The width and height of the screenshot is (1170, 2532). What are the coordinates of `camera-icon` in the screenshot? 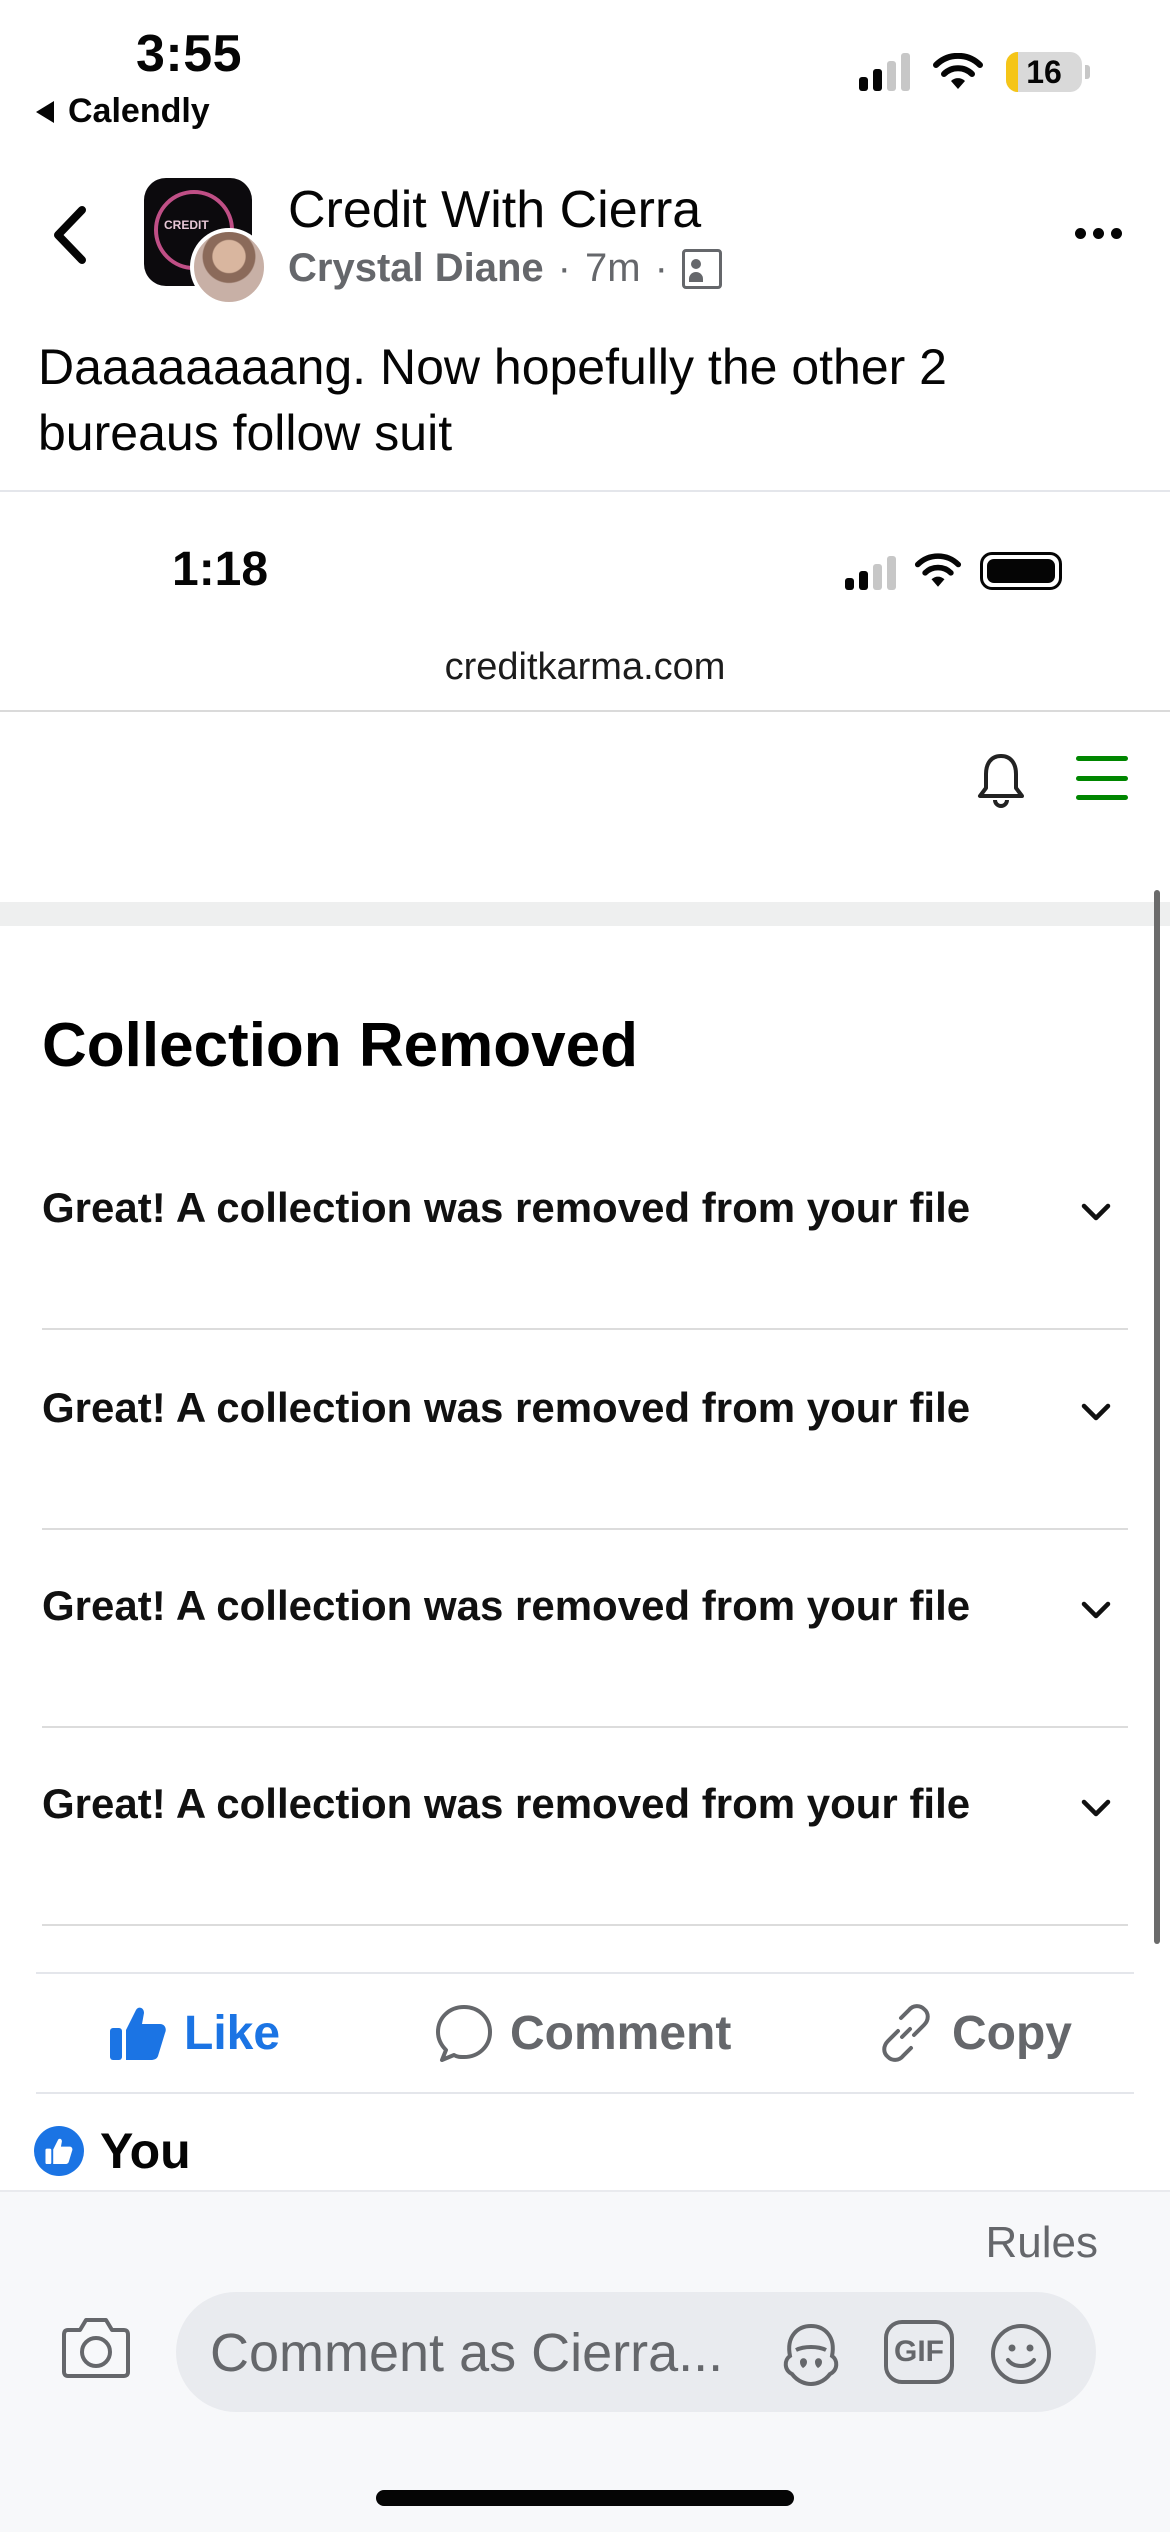 It's located at (96, 2347).